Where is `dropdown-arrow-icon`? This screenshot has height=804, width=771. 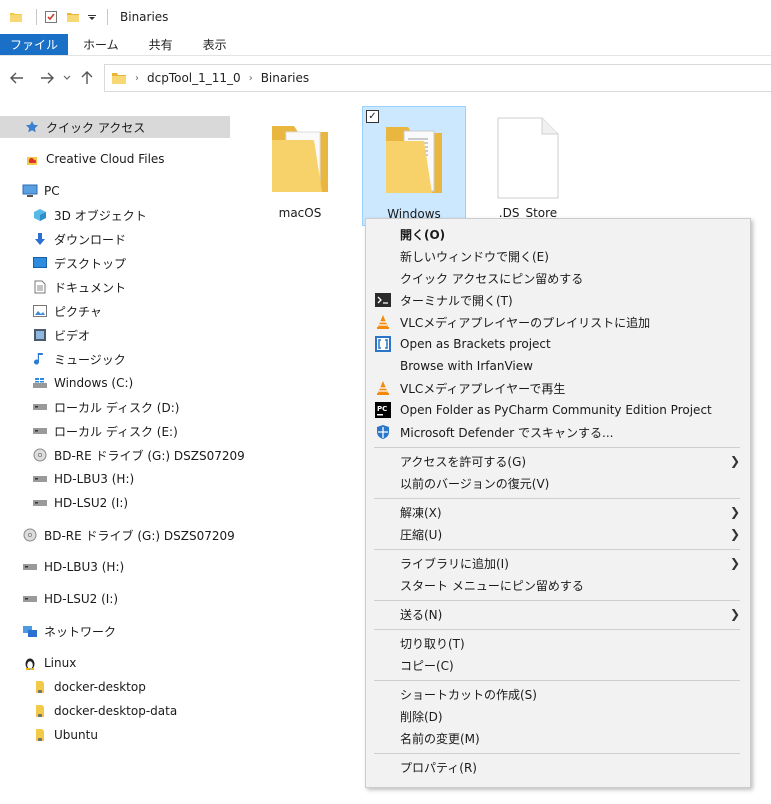
dropdown-arrow-icon is located at coordinates (92, 17).